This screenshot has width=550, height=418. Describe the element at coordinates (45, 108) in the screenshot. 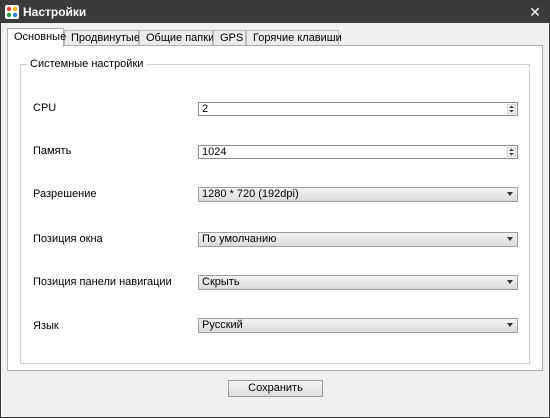

I see `cpu-label: CPU` at that location.